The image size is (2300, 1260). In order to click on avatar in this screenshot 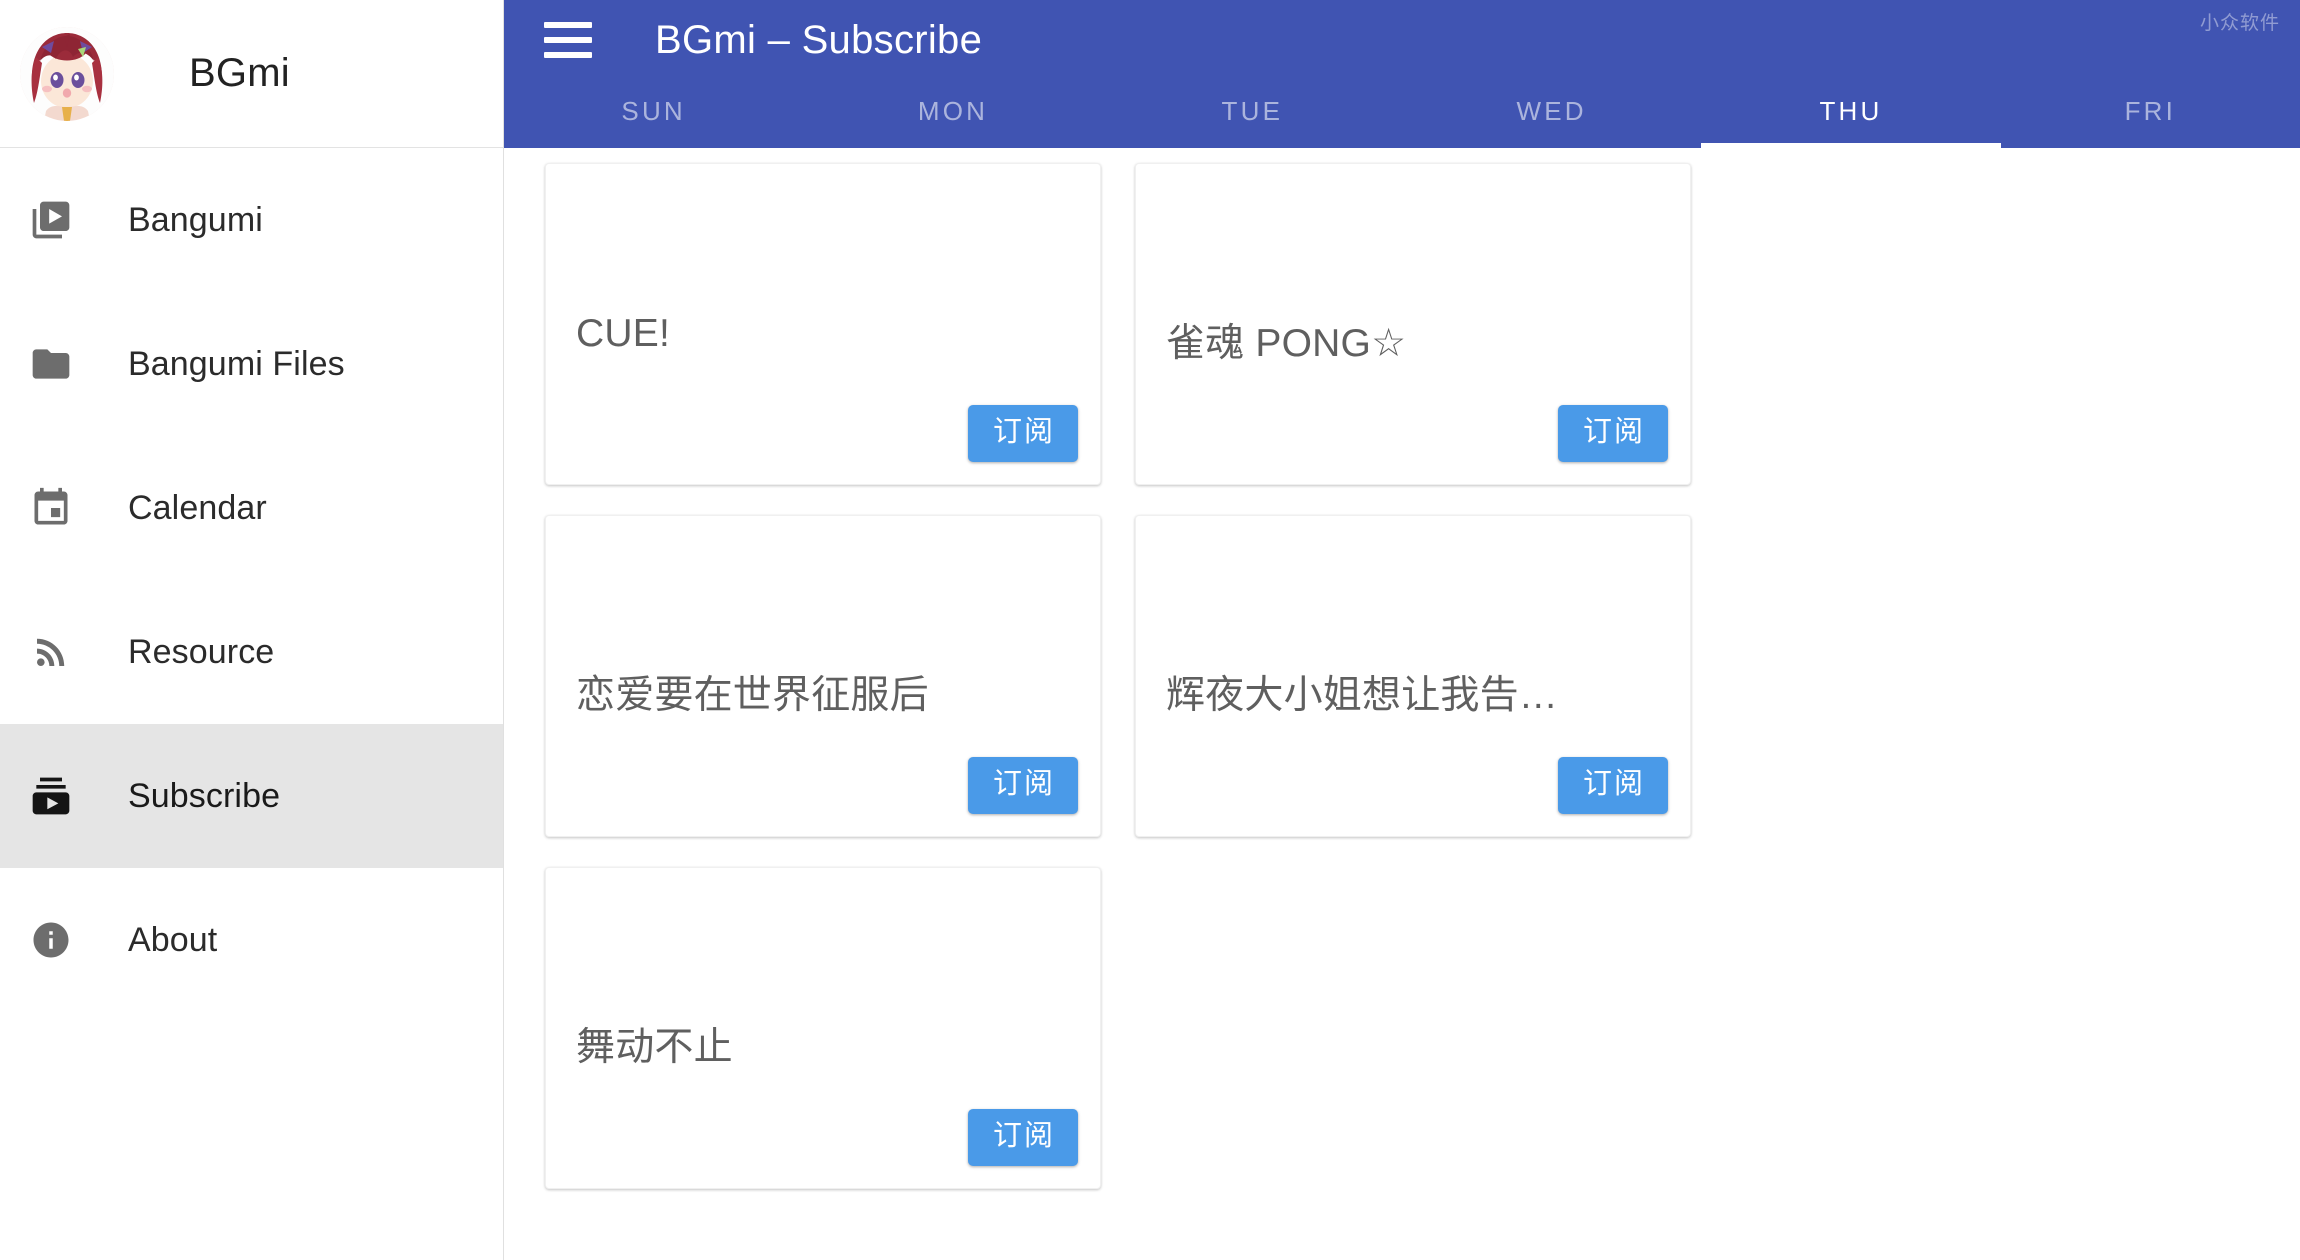, I will do `click(67, 73)`.